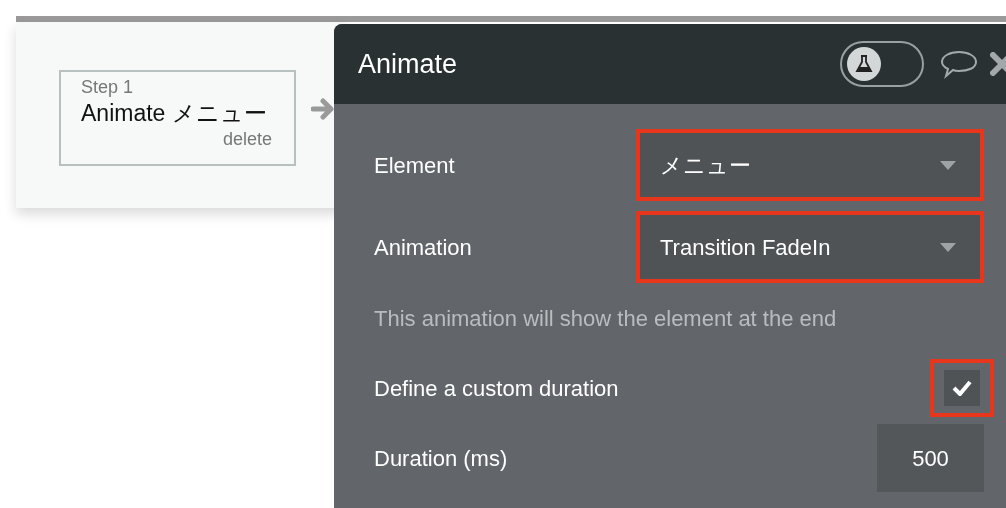  Describe the element at coordinates (247, 139) in the screenshot. I see `delete-link: delete` at that location.